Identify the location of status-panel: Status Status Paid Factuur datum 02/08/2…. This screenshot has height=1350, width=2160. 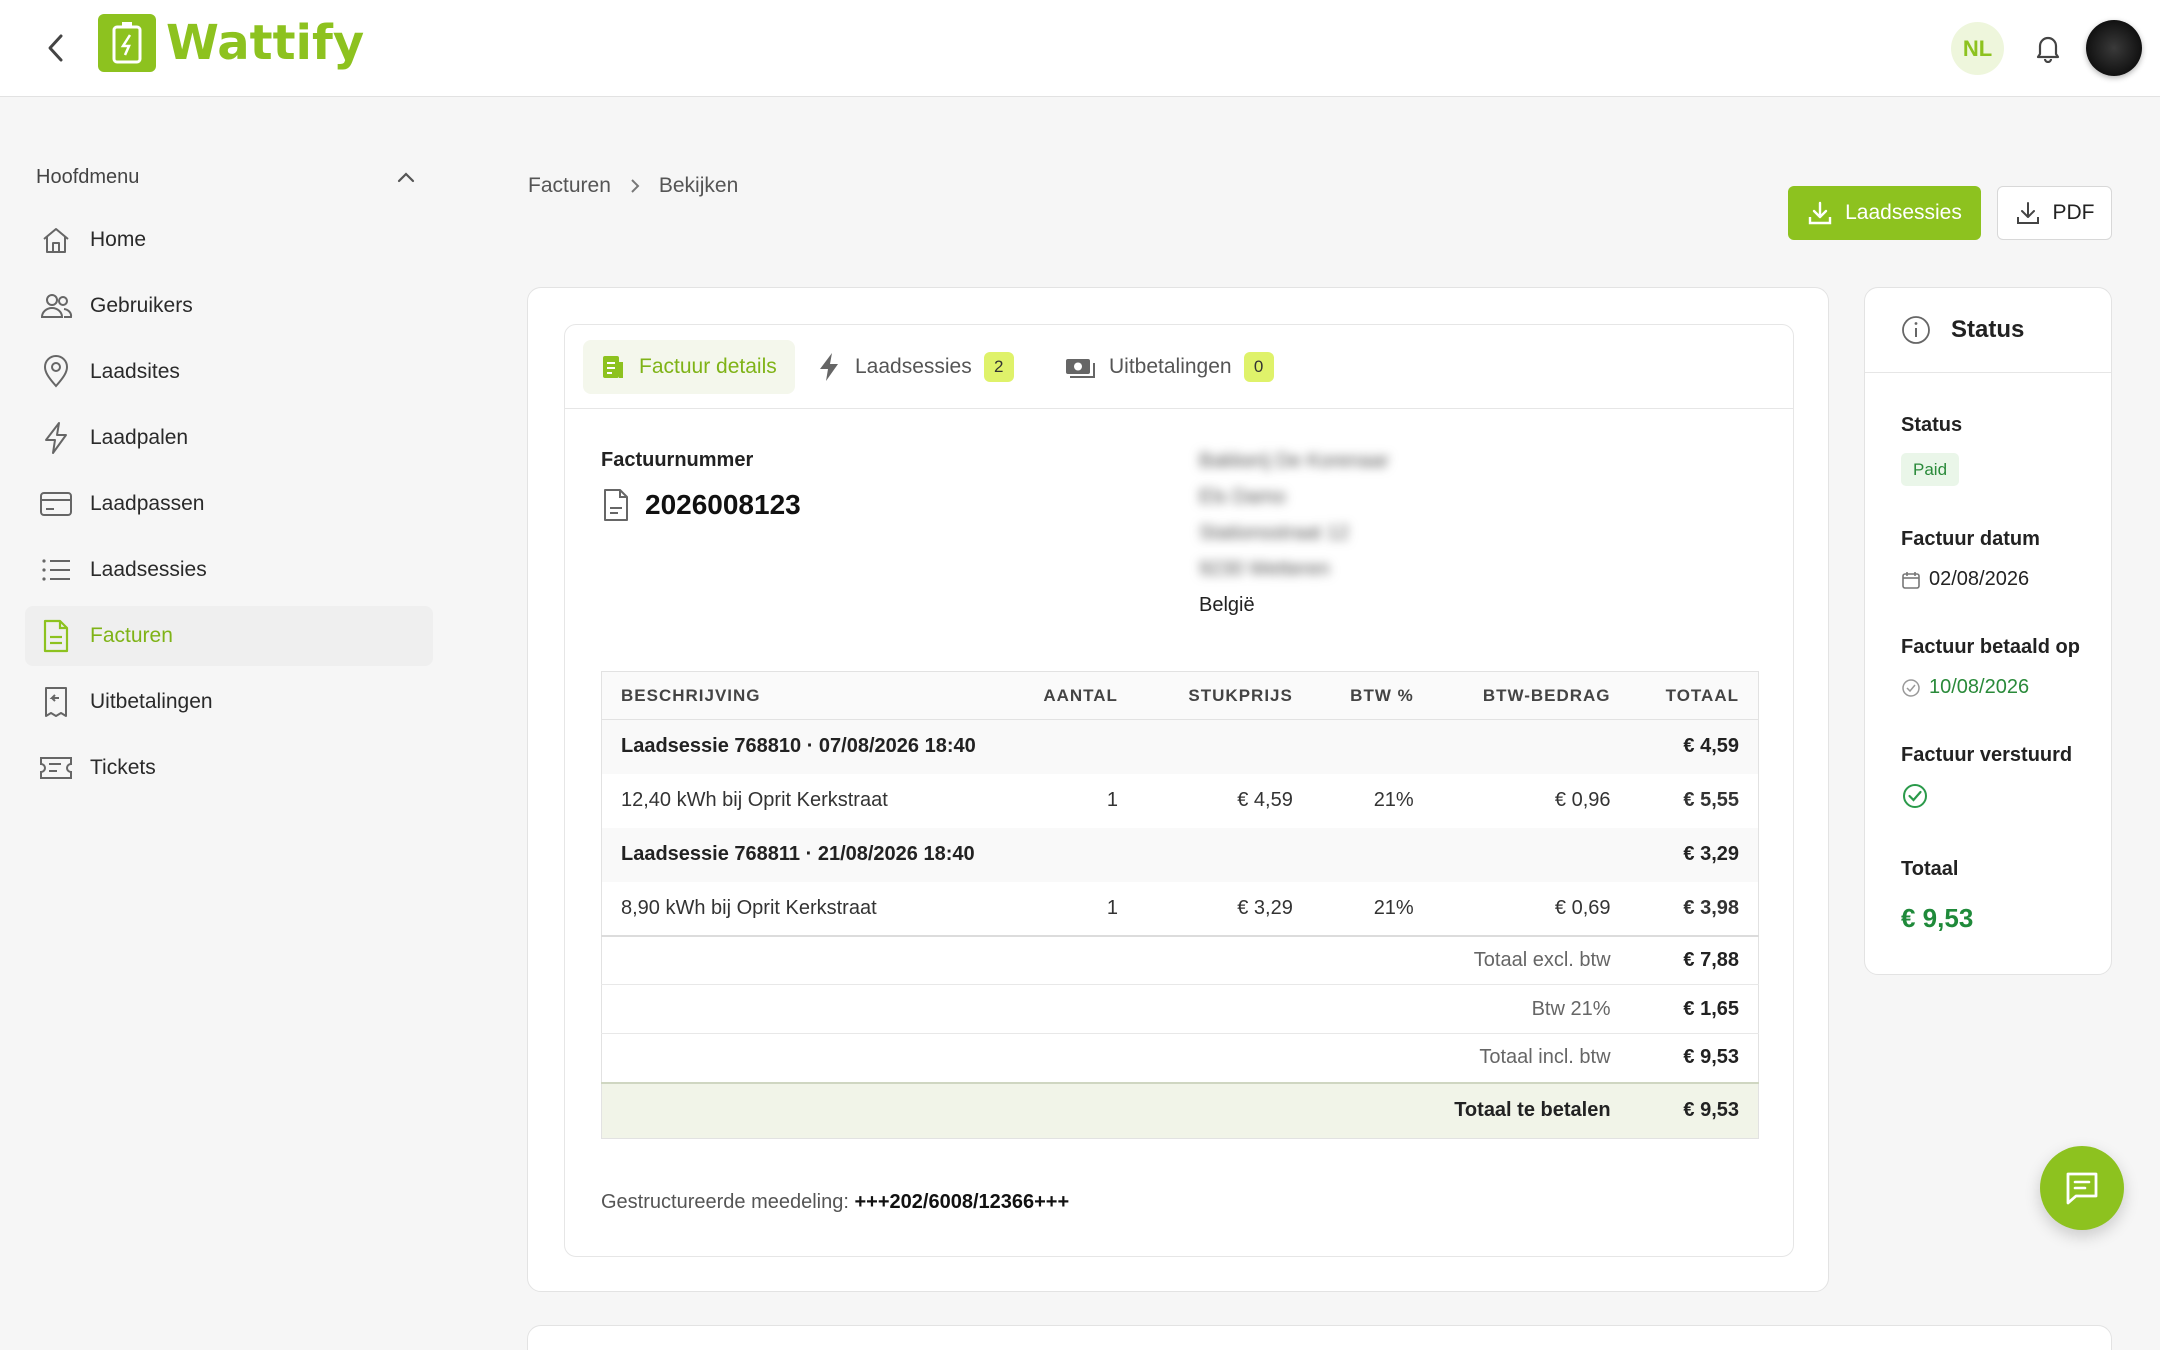
(1988, 631).